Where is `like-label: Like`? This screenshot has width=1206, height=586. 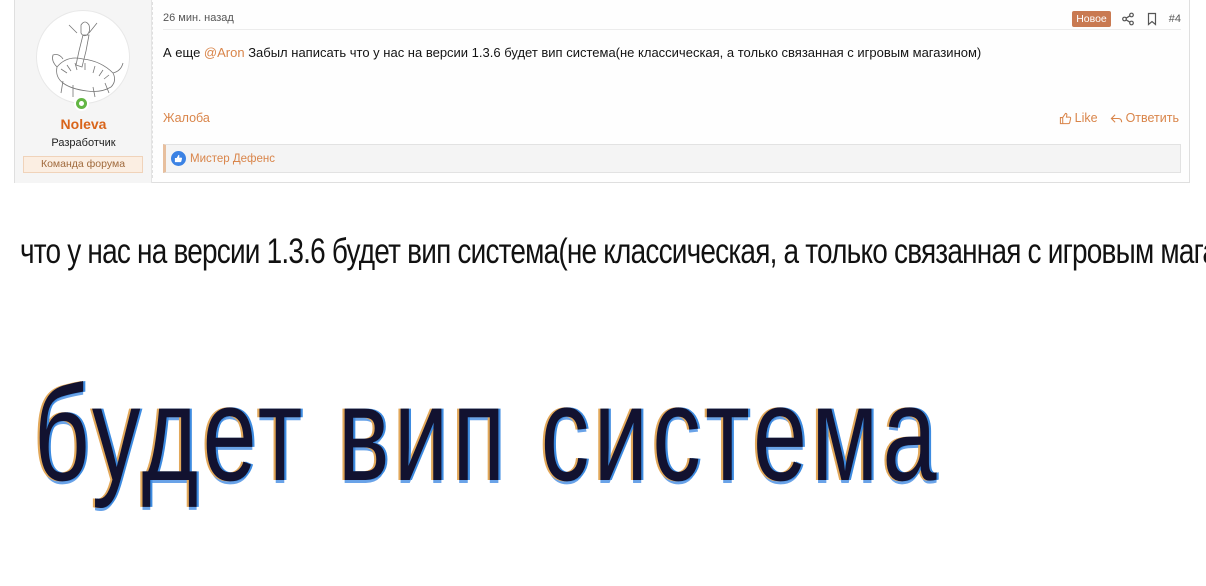 like-label: Like is located at coordinates (1086, 118).